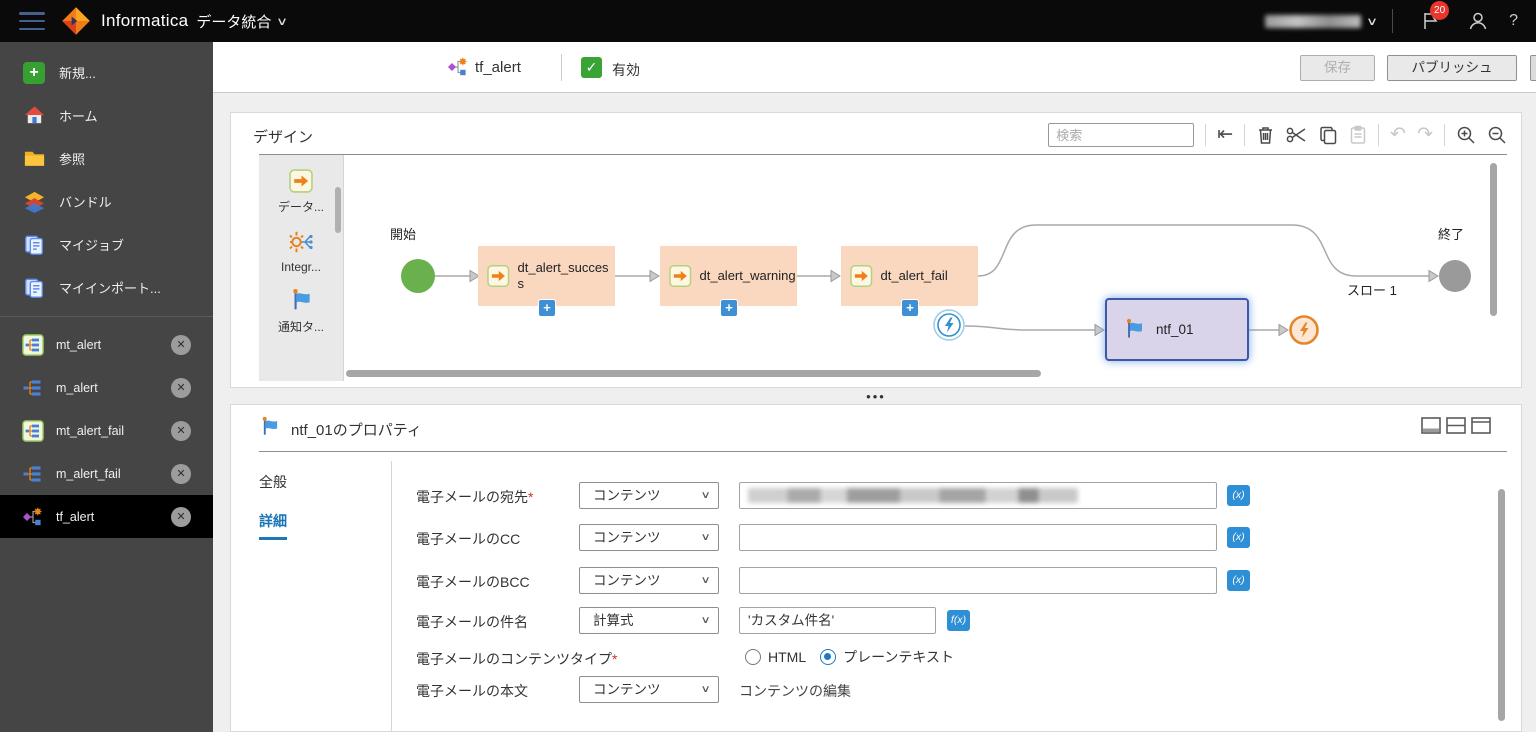  I want to click on start-node-label: 開始, so click(403, 234).